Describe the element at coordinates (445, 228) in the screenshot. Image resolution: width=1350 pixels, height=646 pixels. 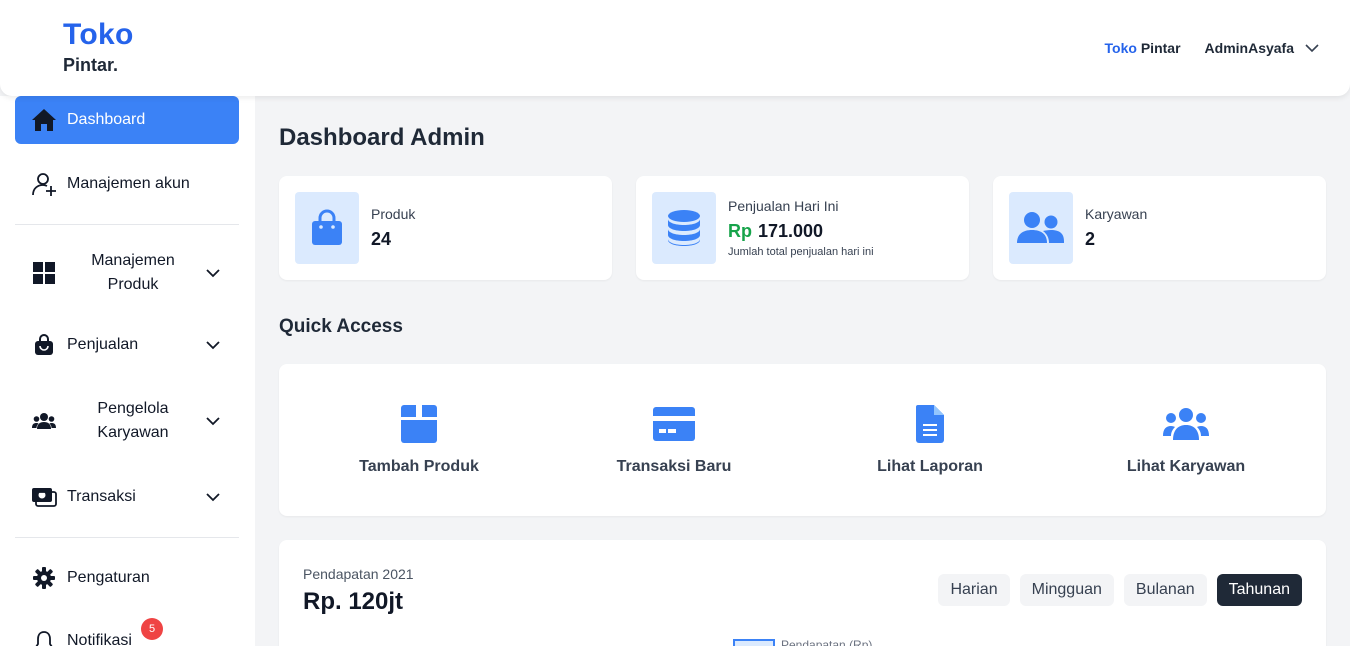
I see `stat-card-produk: Produk 24` at that location.